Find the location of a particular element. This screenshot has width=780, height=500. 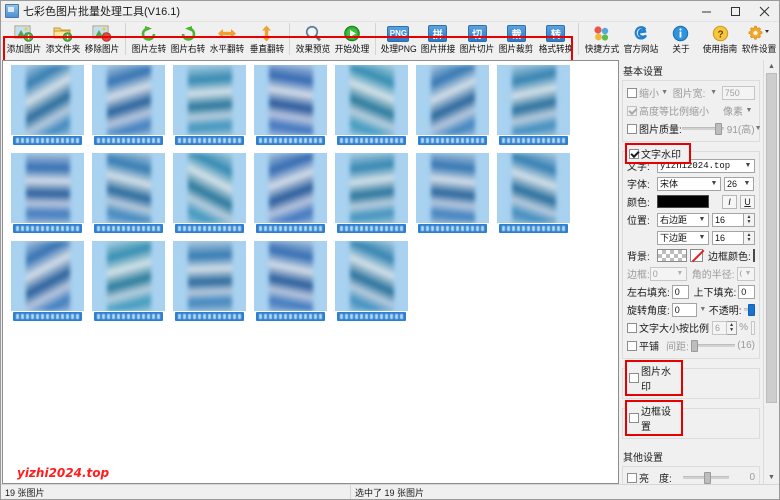

watermark-position-h-combobox: 右边距 ▼ is located at coordinates (683, 219).